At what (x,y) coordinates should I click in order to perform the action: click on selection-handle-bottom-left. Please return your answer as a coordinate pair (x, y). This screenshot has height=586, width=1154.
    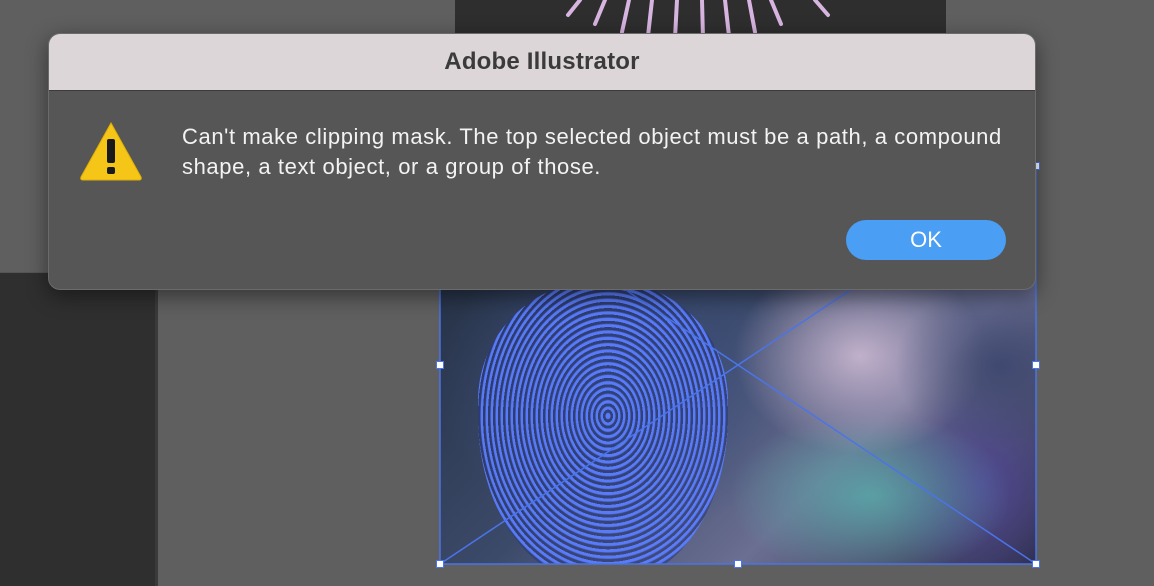
    Looking at the image, I should click on (440, 564).